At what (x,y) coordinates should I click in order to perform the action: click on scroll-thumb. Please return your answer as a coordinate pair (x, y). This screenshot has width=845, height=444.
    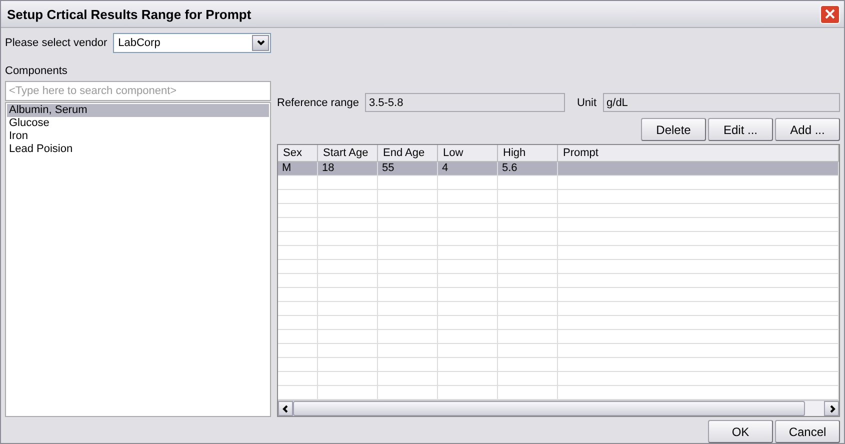
    Looking at the image, I should click on (549, 408).